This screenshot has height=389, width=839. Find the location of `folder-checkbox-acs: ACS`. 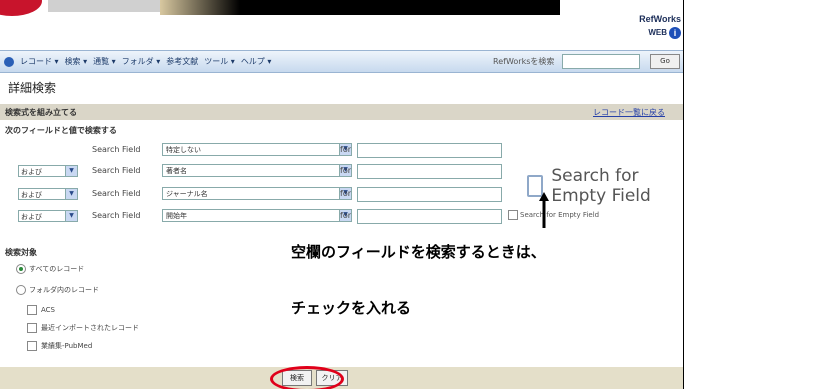

folder-checkbox-acs: ACS is located at coordinates (41, 310).